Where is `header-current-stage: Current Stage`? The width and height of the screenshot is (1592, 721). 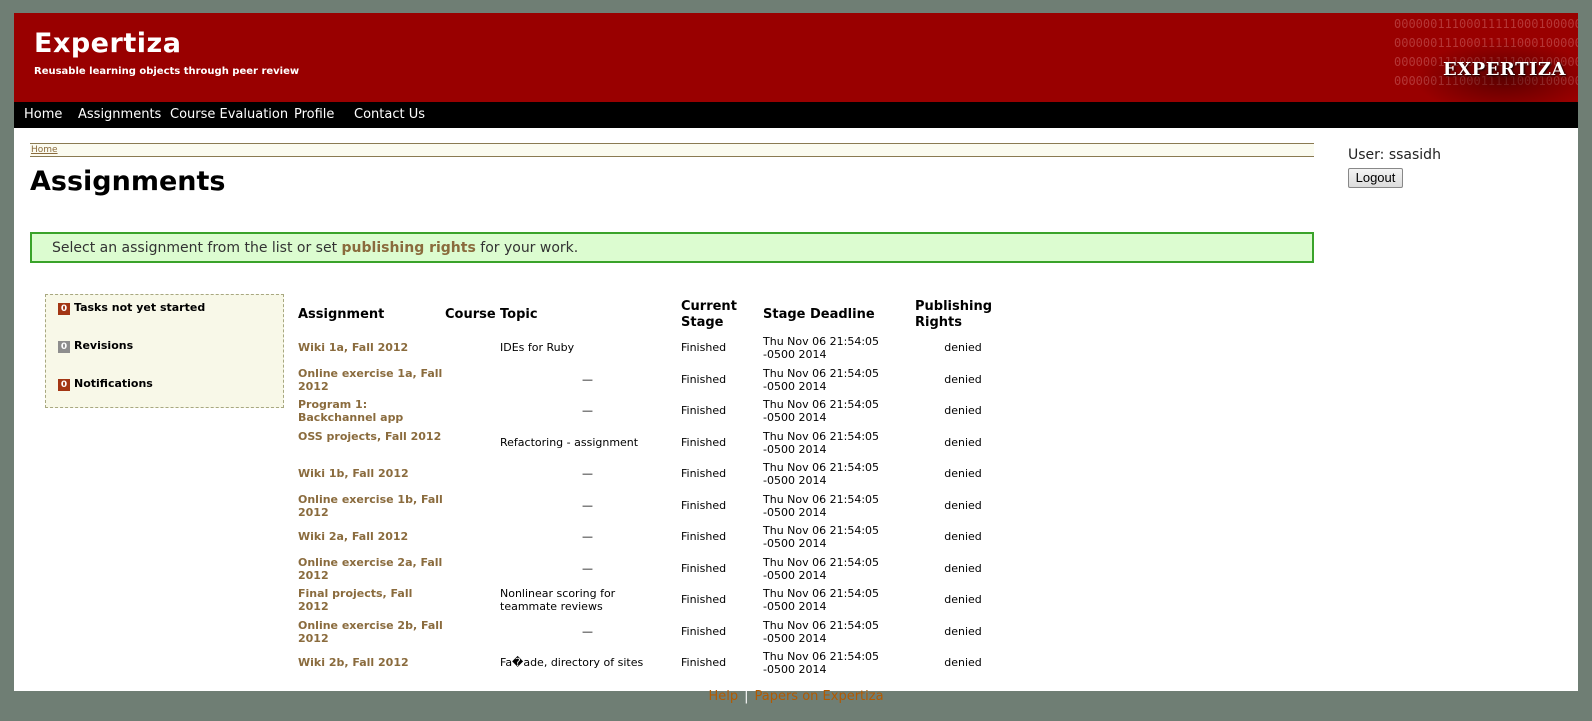 header-current-stage: Current Stage is located at coordinates (709, 314).